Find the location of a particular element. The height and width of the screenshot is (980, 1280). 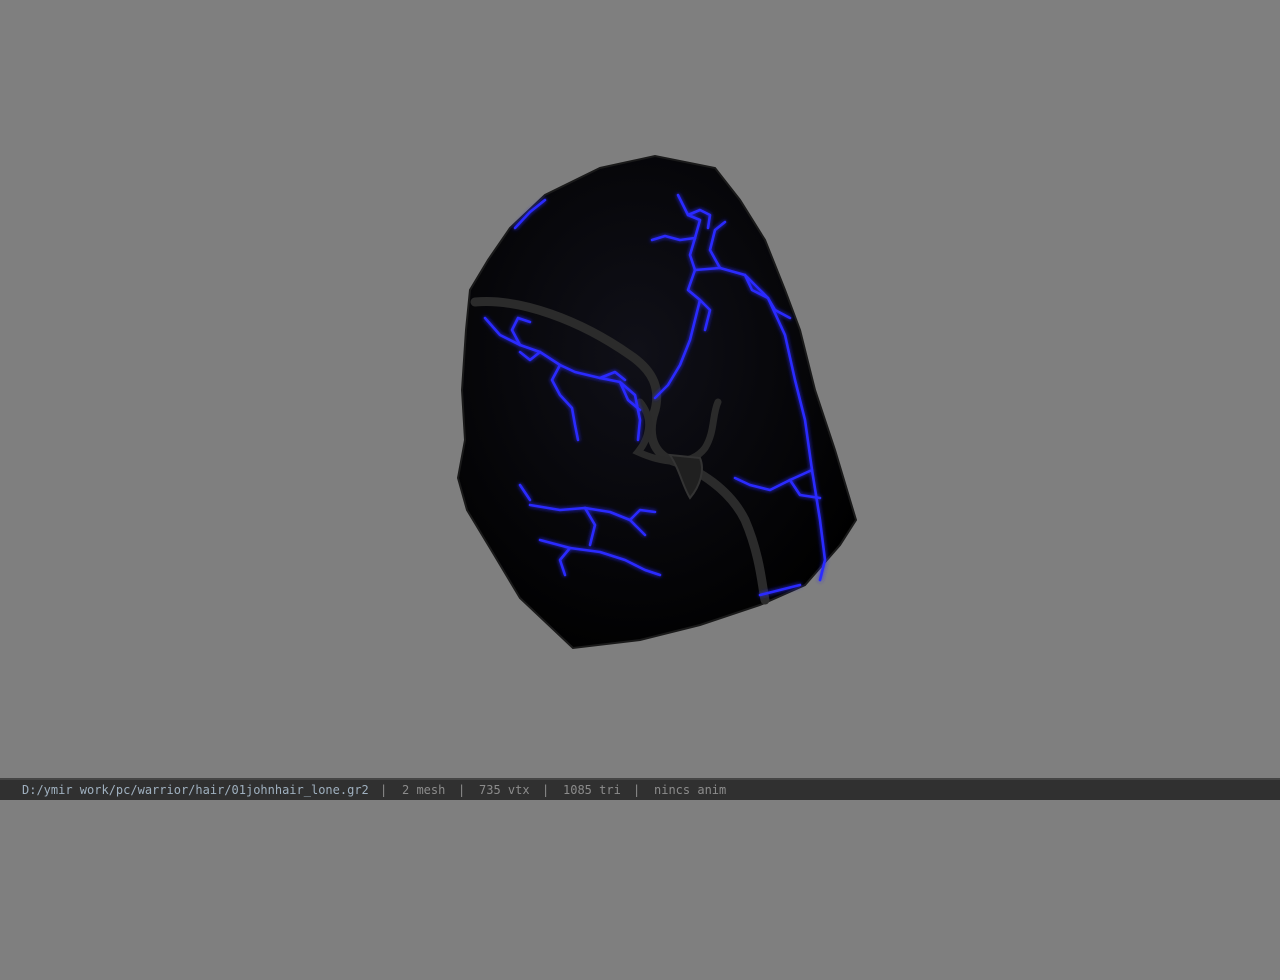

vertex-count: 735 vtx is located at coordinates (504, 790).